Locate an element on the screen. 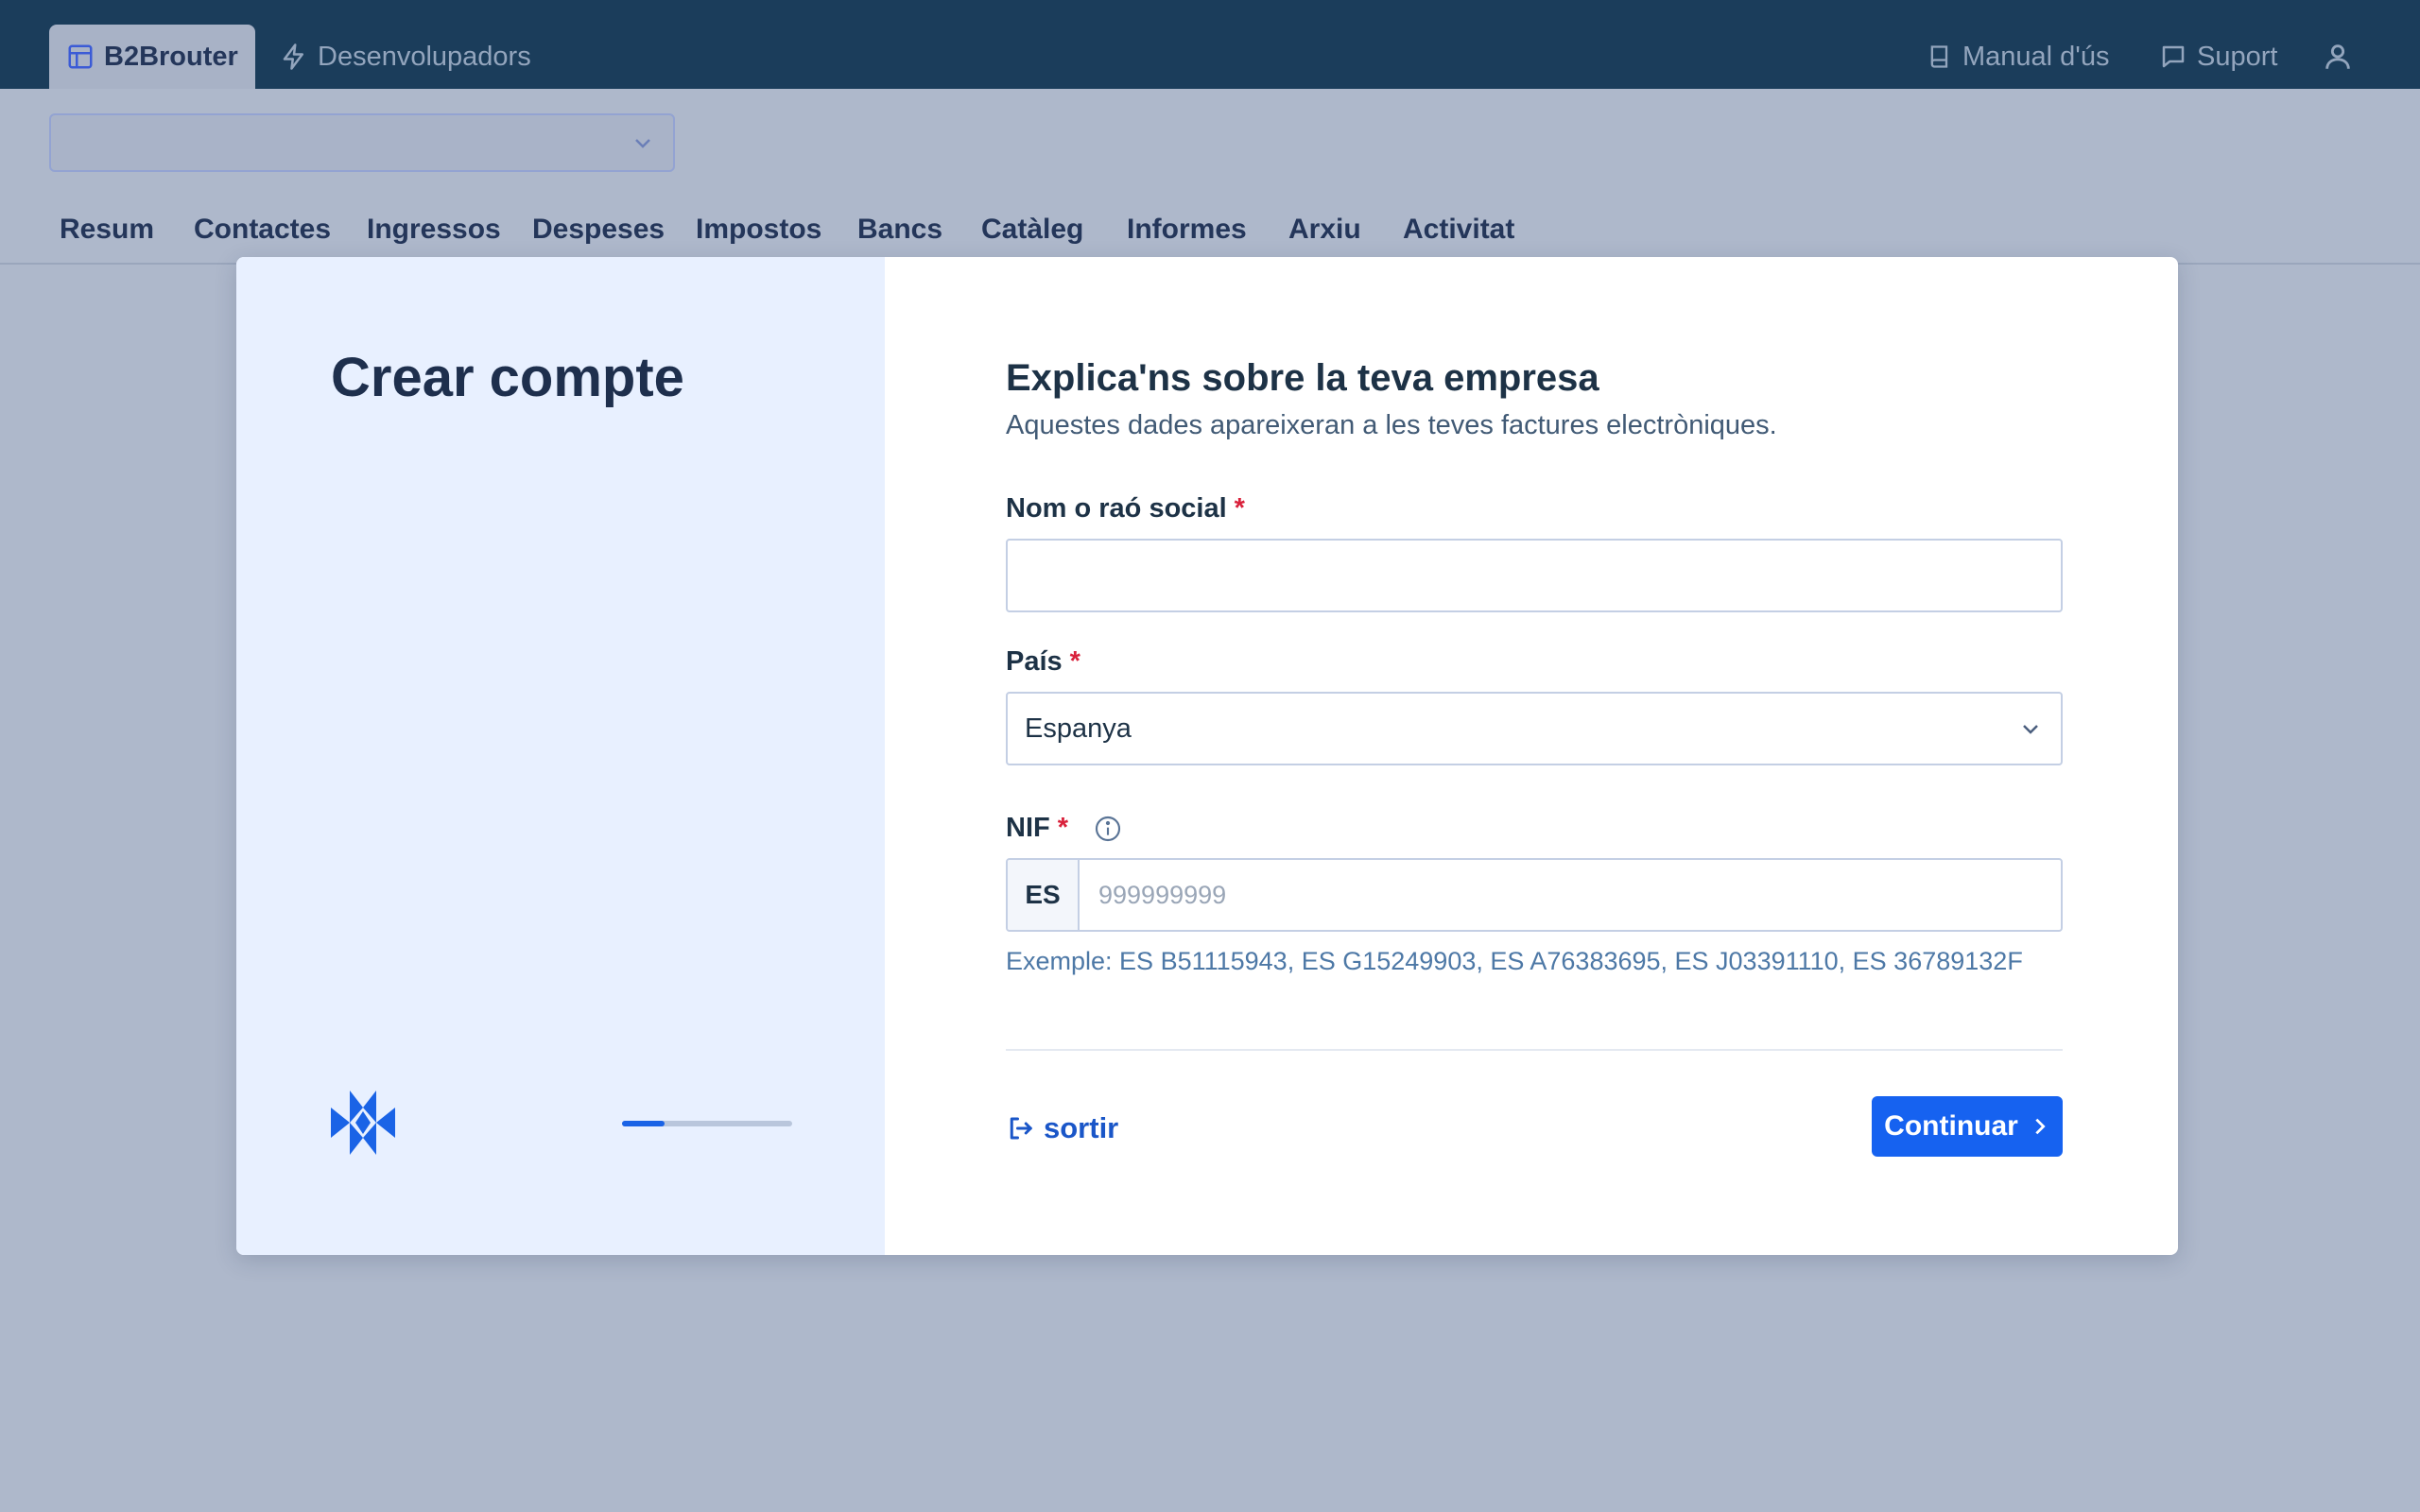 This screenshot has width=2420, height=1512. nif-label-text: NIF is located at coordinates (1028, 828).